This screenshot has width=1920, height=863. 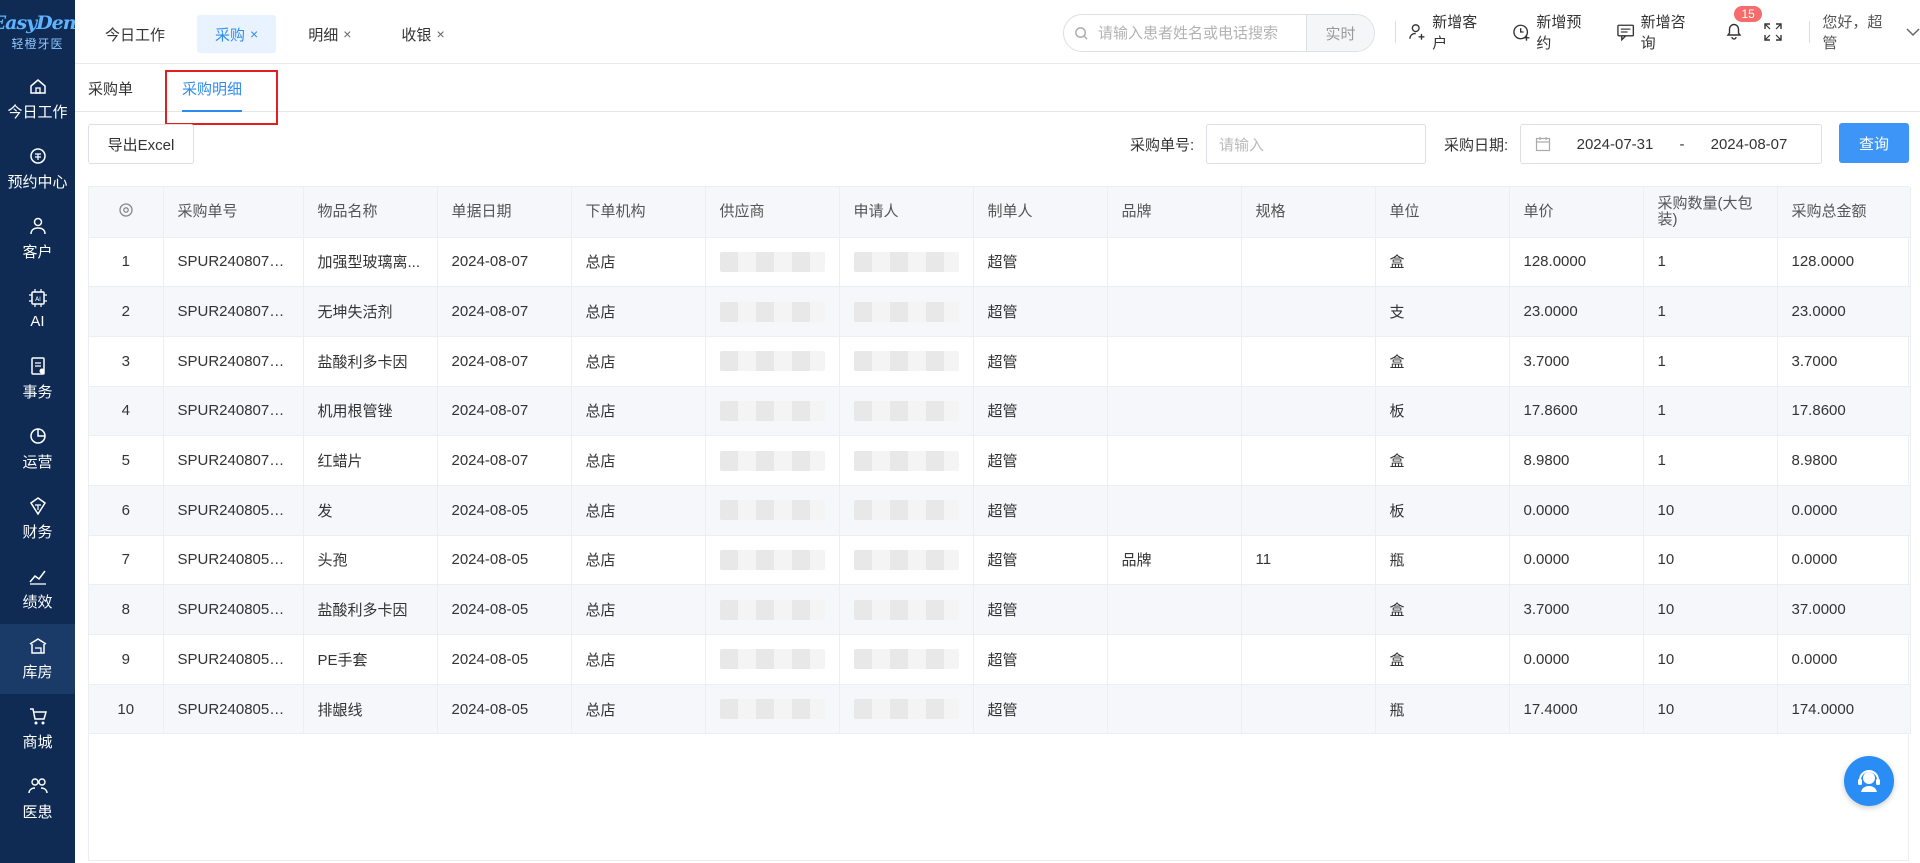 What do you see at coordinates (126, 709) in the screenshot?
I see `cell-idx: 10` at bounding box center [126, 709].